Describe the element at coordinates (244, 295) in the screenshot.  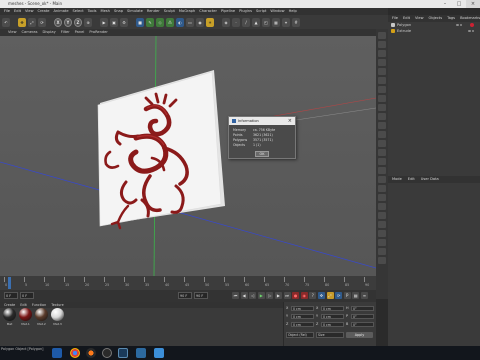
I see `prev-key-icon: ◀` at that location.